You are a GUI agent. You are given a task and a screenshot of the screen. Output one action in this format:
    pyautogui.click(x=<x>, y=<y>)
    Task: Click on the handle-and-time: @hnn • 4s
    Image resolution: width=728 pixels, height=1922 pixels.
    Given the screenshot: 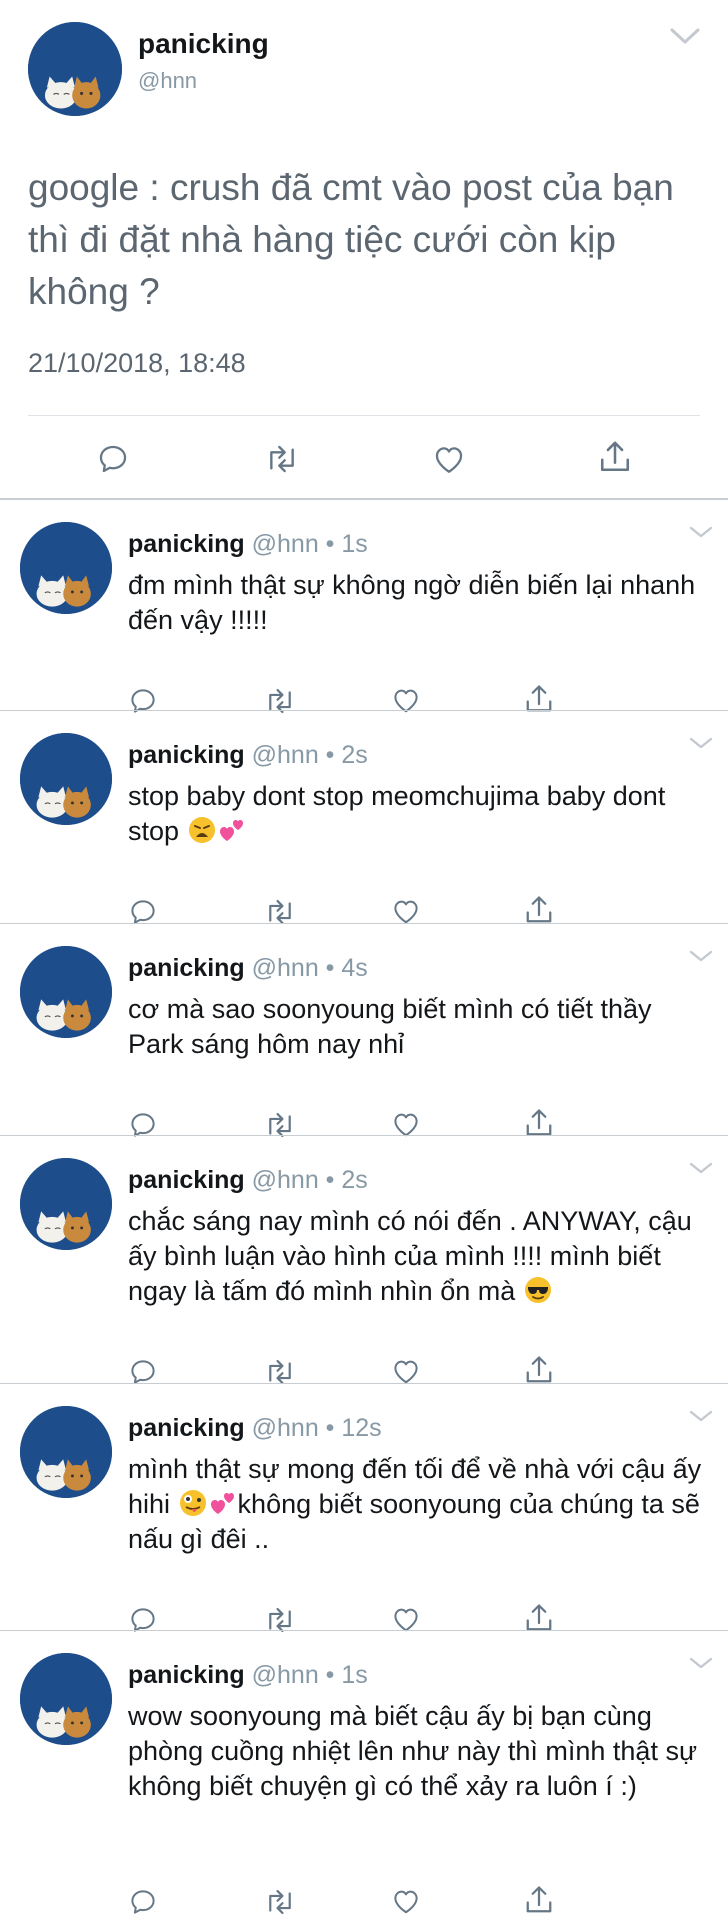 What is the action you would take?
    pyautogui.click(x=309, y=968)
    